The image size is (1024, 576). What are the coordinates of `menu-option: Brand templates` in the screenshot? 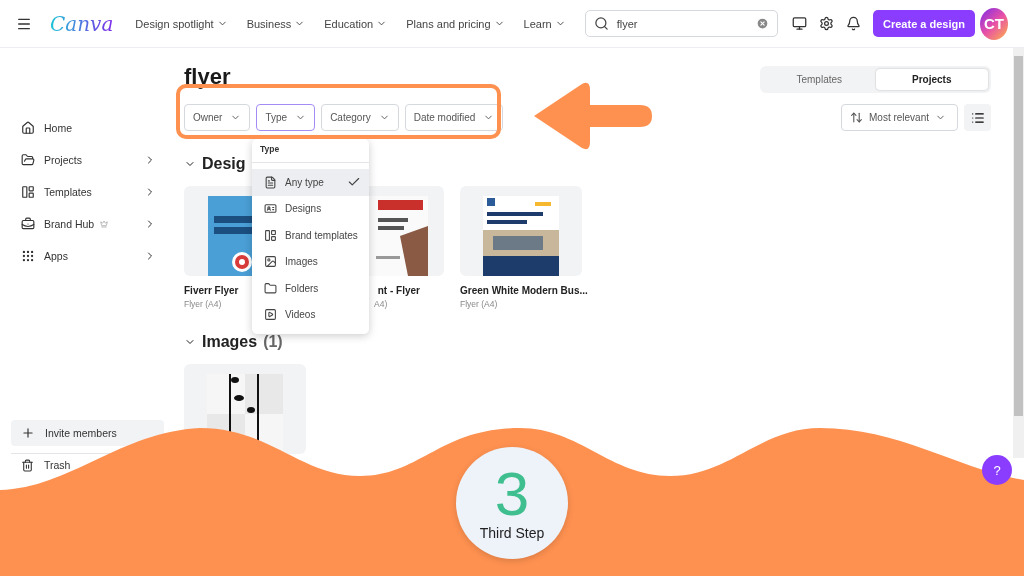 It's located at (310, 235).